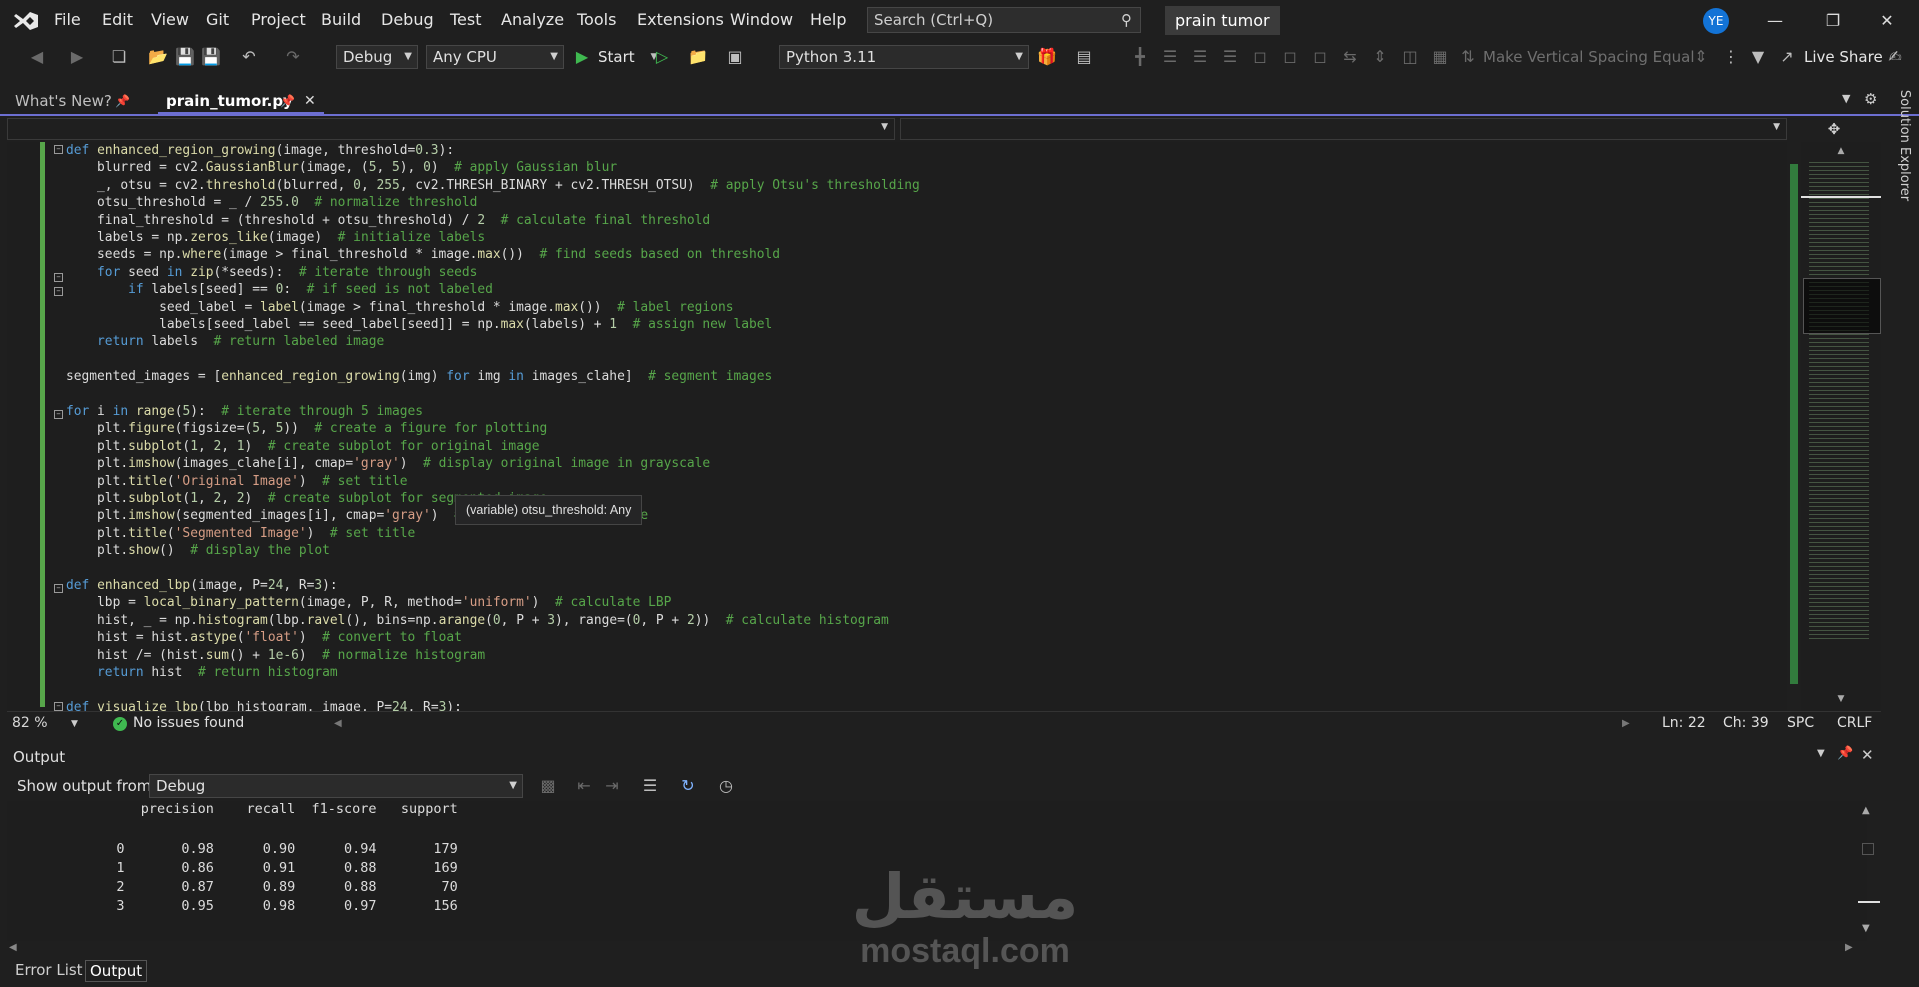 The height and width of the screenshot is (987, 1919). What do you see at coordinates (67, 19) in the screenshot?
I see `menu-file: File` at bounding box center [67, 19].